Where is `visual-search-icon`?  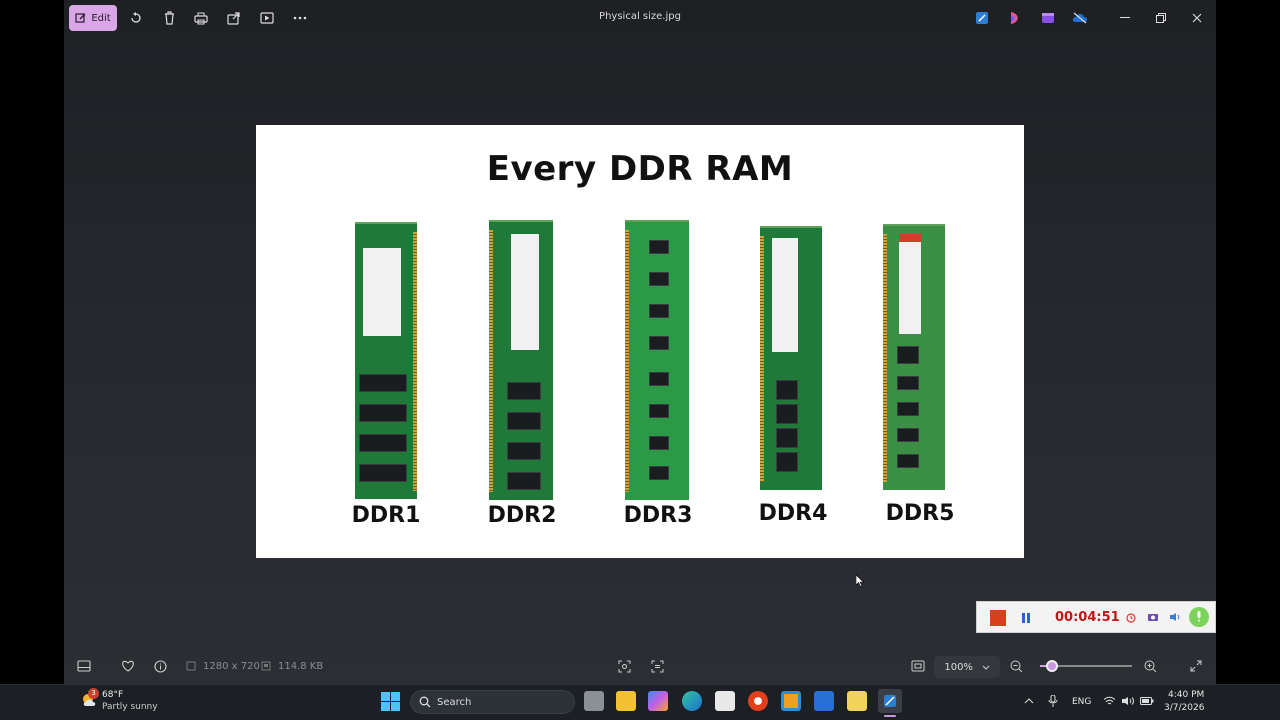
visual-search-icon is located at coordinates (624, 666).